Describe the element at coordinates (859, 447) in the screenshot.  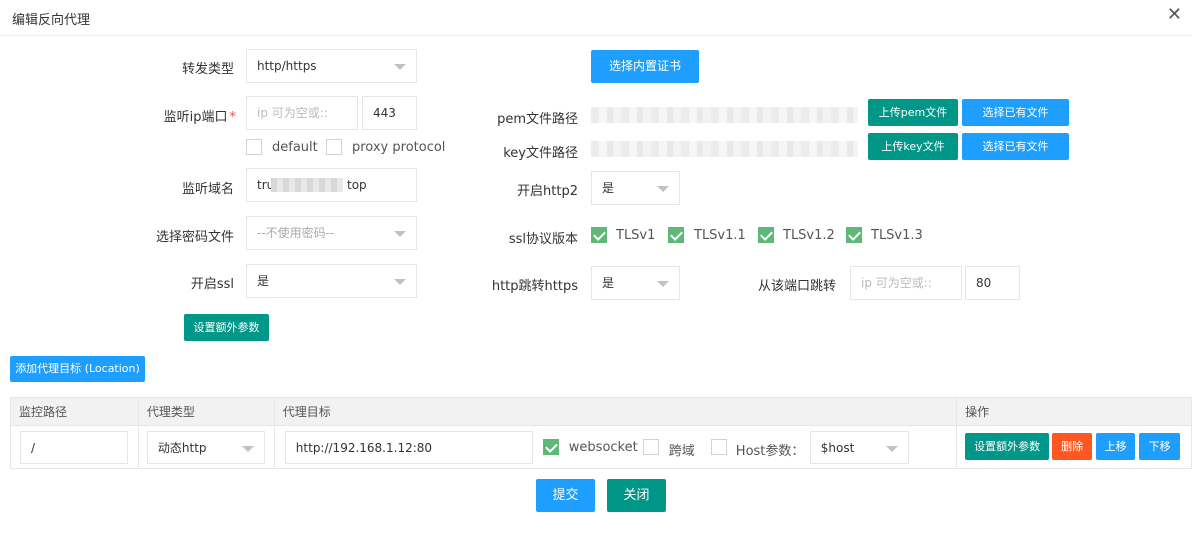
I see `host-param-select: $host` at that location.